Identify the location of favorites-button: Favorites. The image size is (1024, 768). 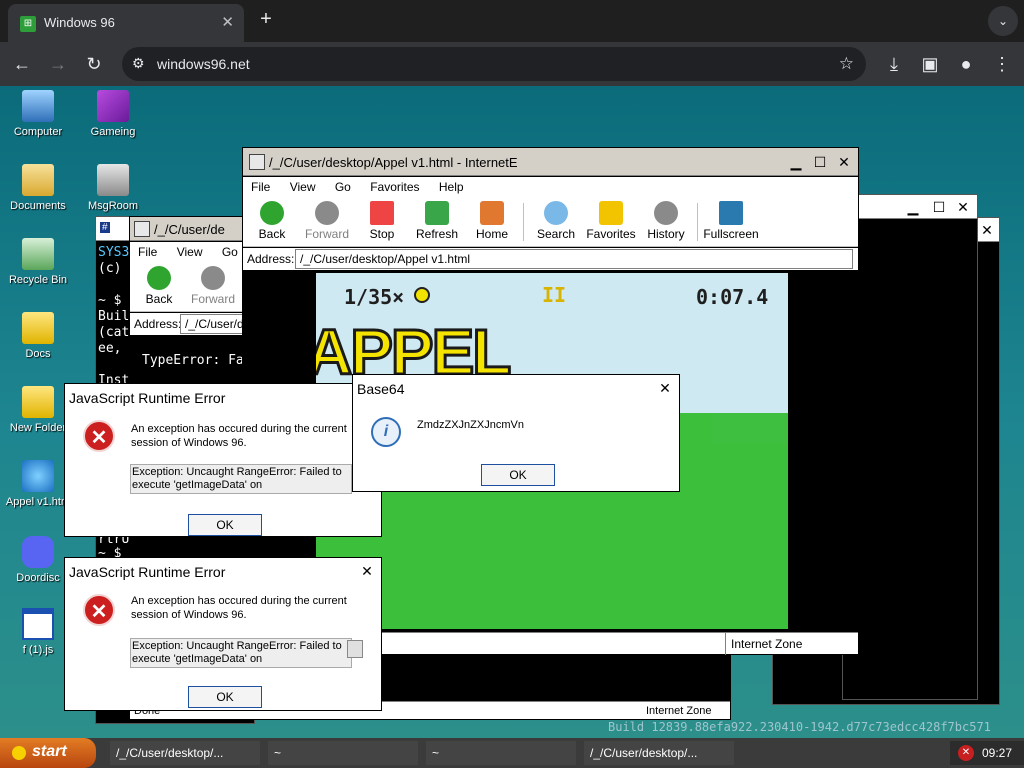
(611, 221).